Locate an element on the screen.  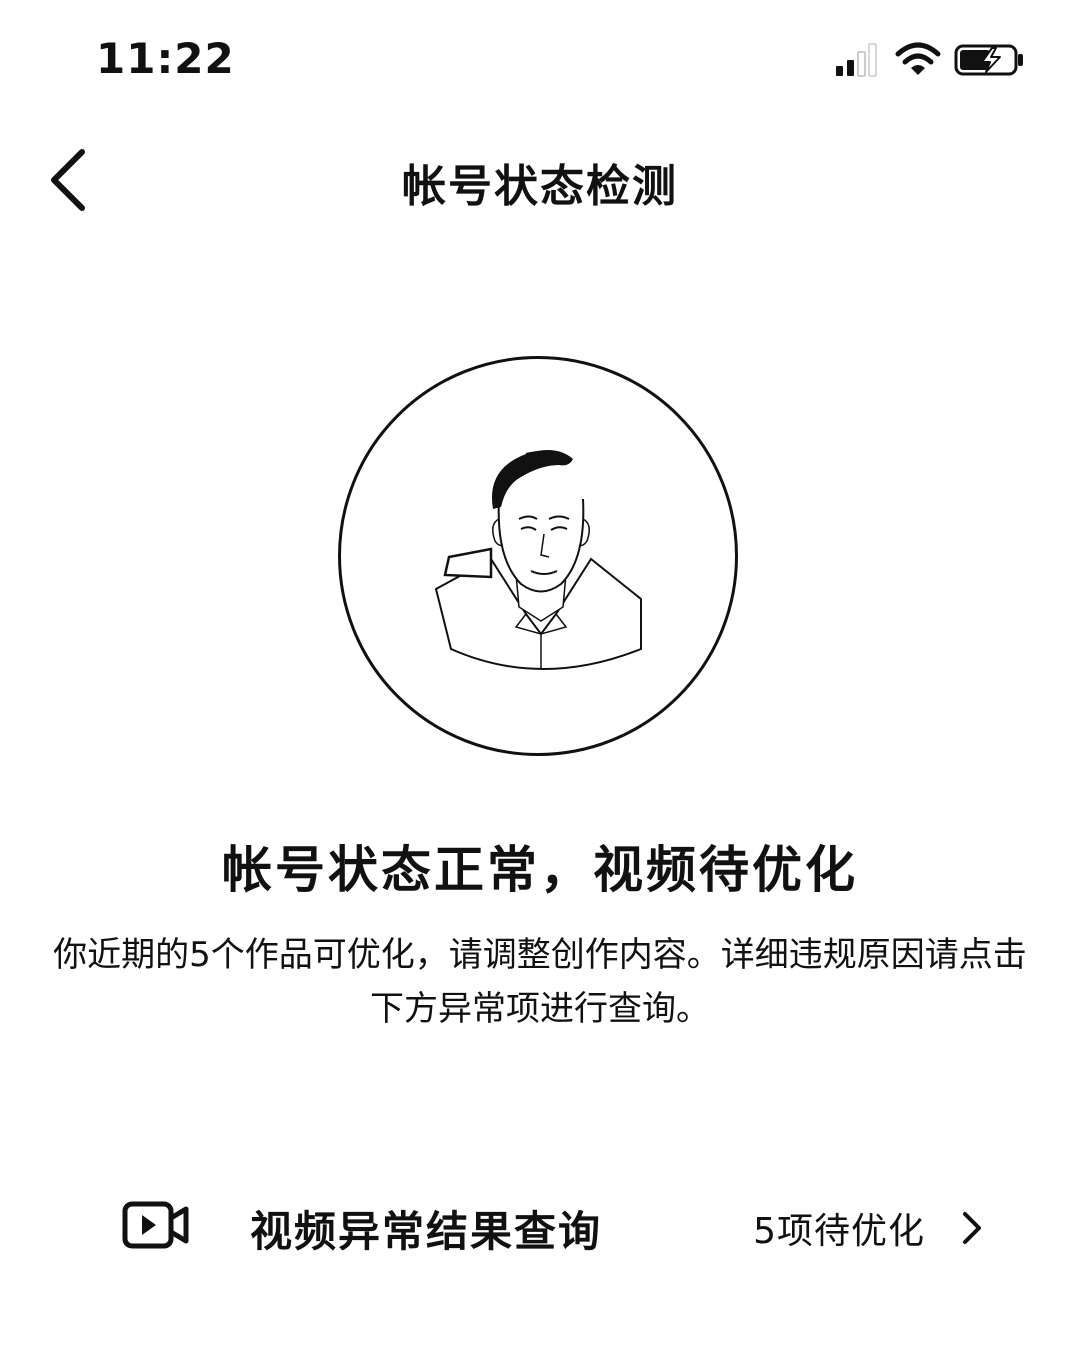
result-count: 5项待优化 is located at coordinates (839, 1231).